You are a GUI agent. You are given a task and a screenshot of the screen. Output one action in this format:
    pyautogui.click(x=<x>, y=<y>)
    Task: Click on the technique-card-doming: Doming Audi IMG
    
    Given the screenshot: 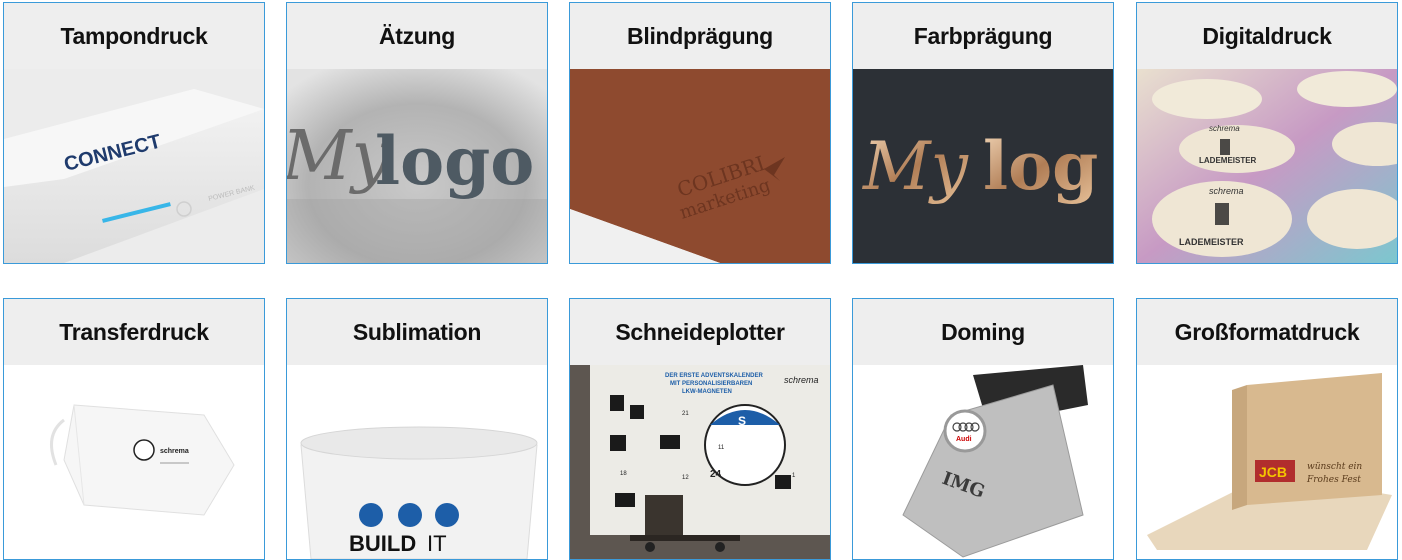 What is the action you would take?
    pyautogui.click(x=983, y=429)
    